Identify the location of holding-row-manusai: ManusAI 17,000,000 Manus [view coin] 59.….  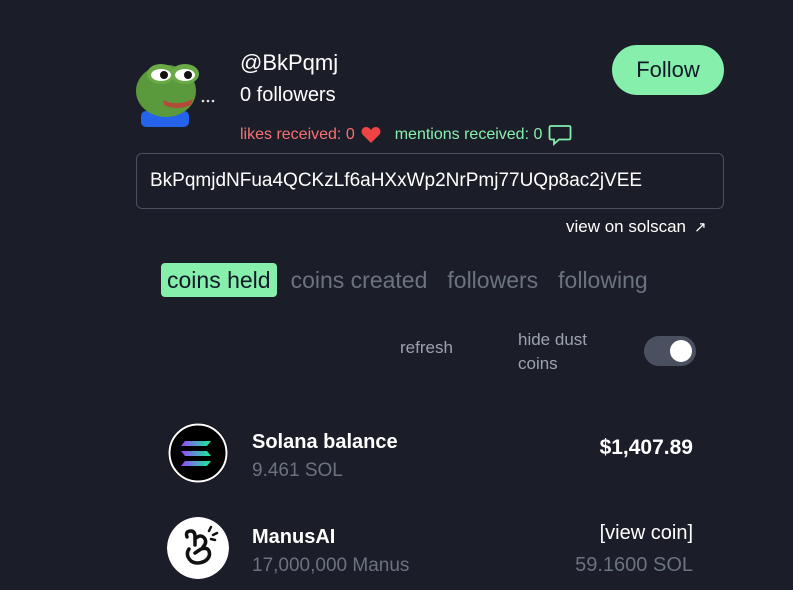
(430, 548).